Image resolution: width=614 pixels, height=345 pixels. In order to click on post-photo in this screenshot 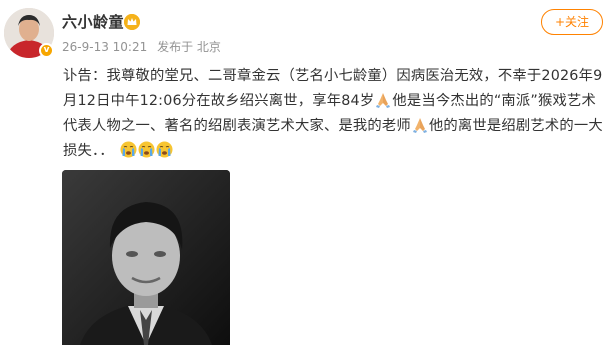, I will do `click(146, 257)`.